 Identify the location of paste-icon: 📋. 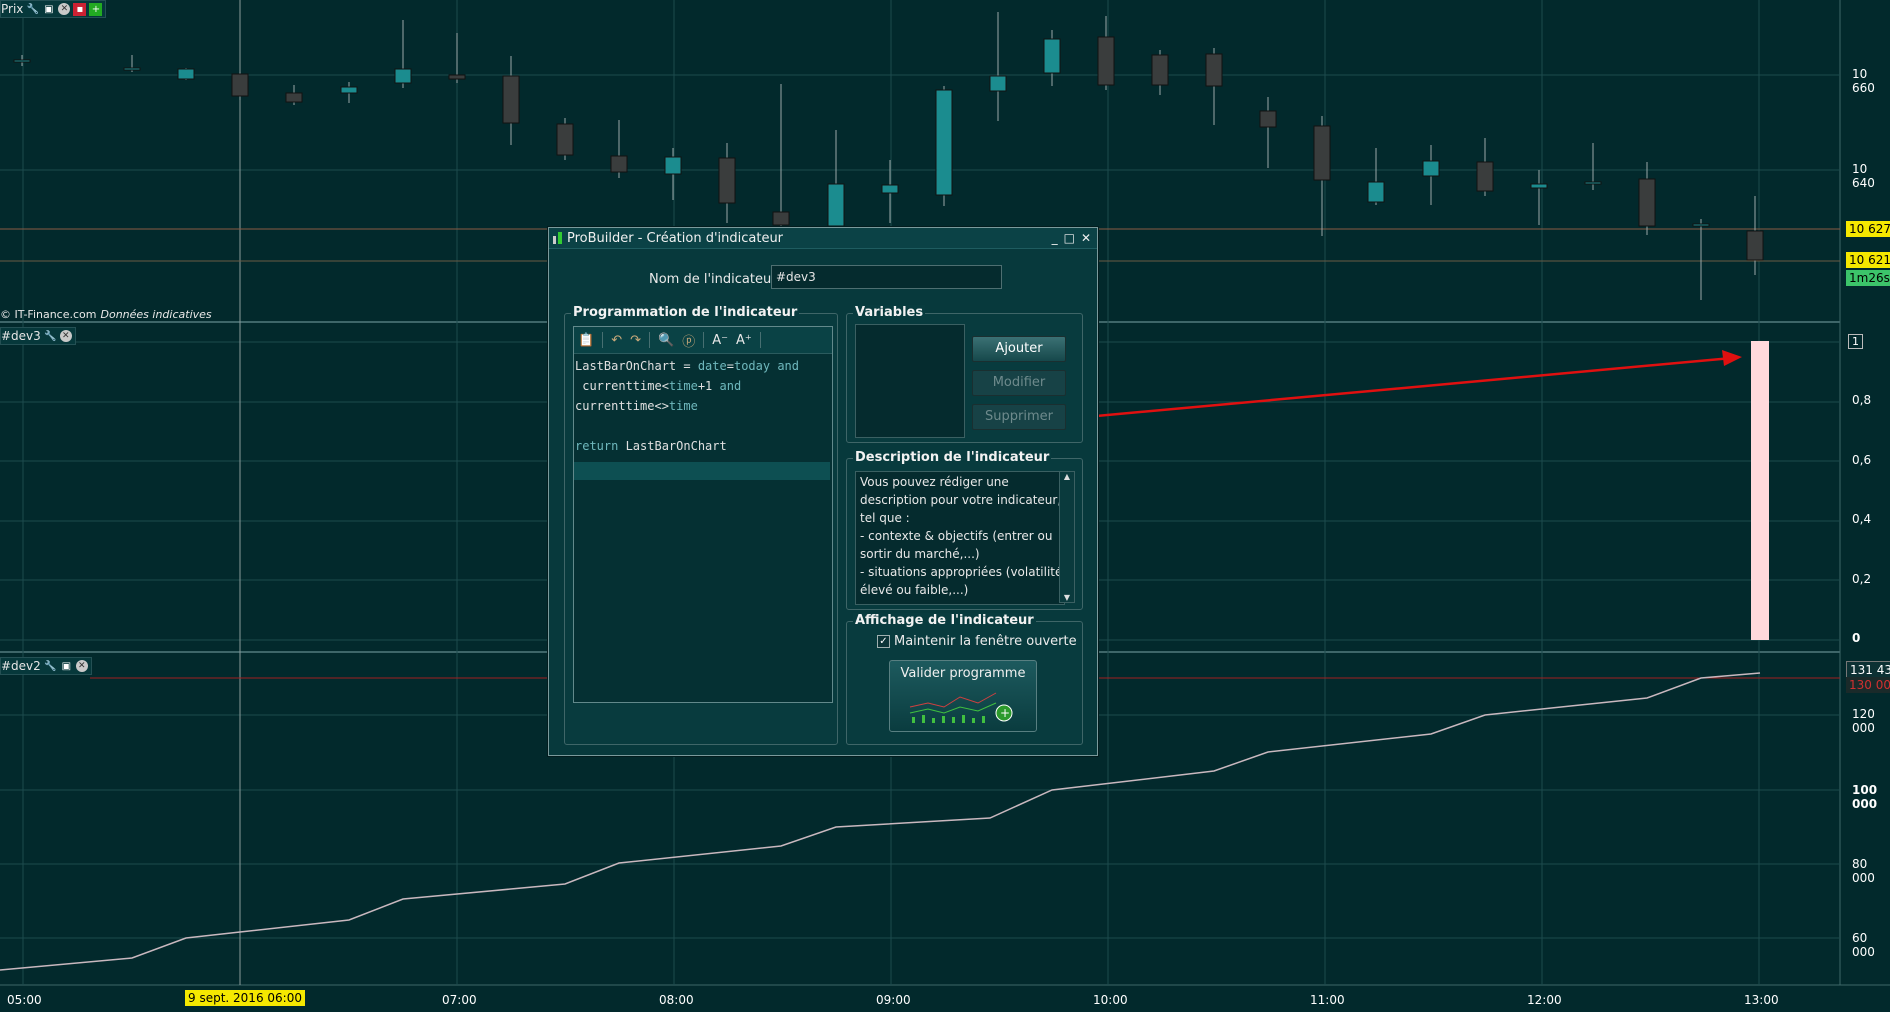
(586, 340).